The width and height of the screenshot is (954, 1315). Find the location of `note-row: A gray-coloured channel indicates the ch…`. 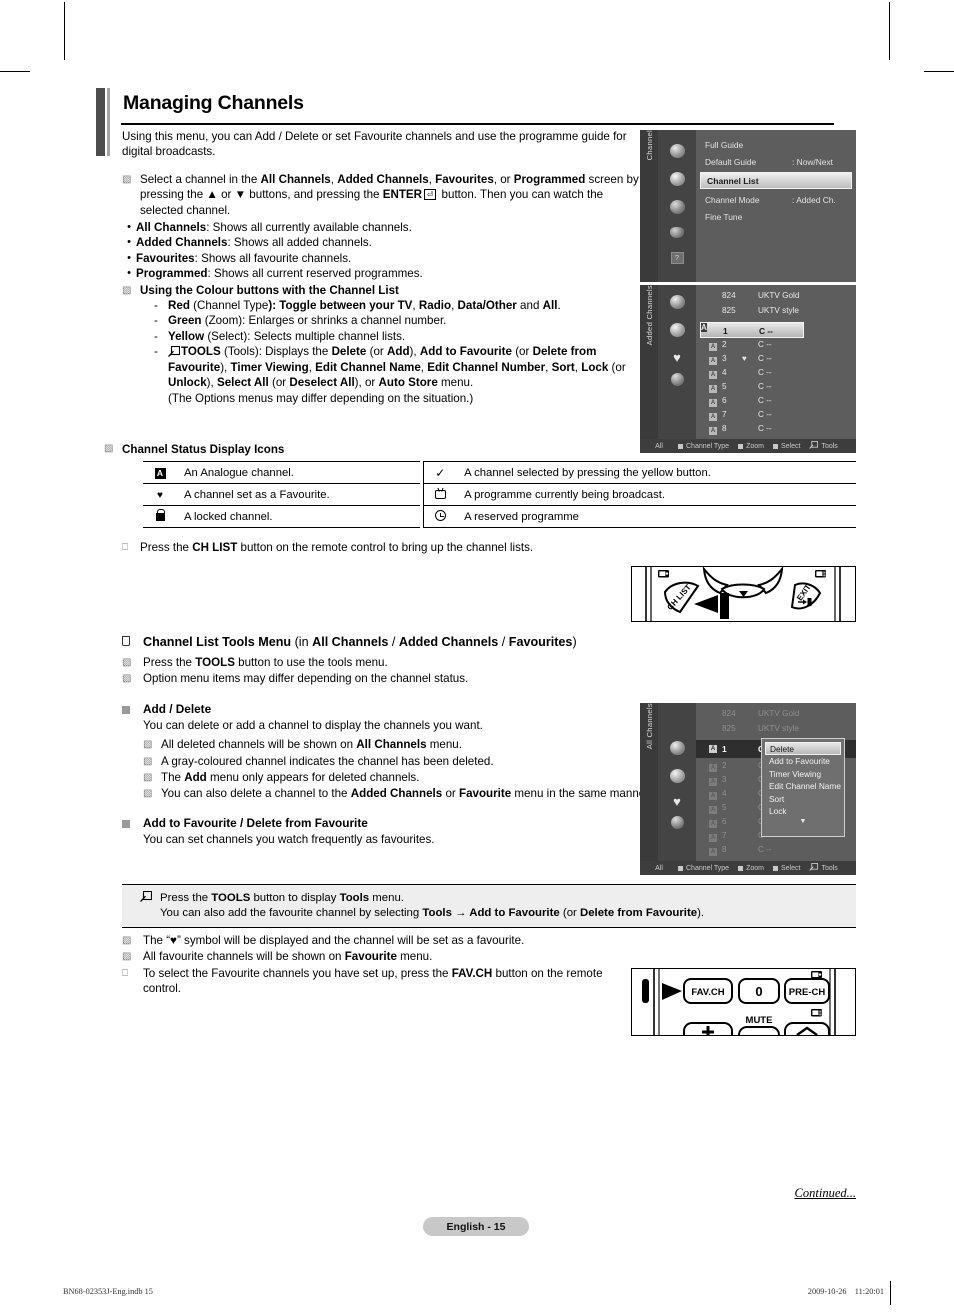

note-row: A gray-coloured channel indicates the ch… is located at coordinates (400, 761).